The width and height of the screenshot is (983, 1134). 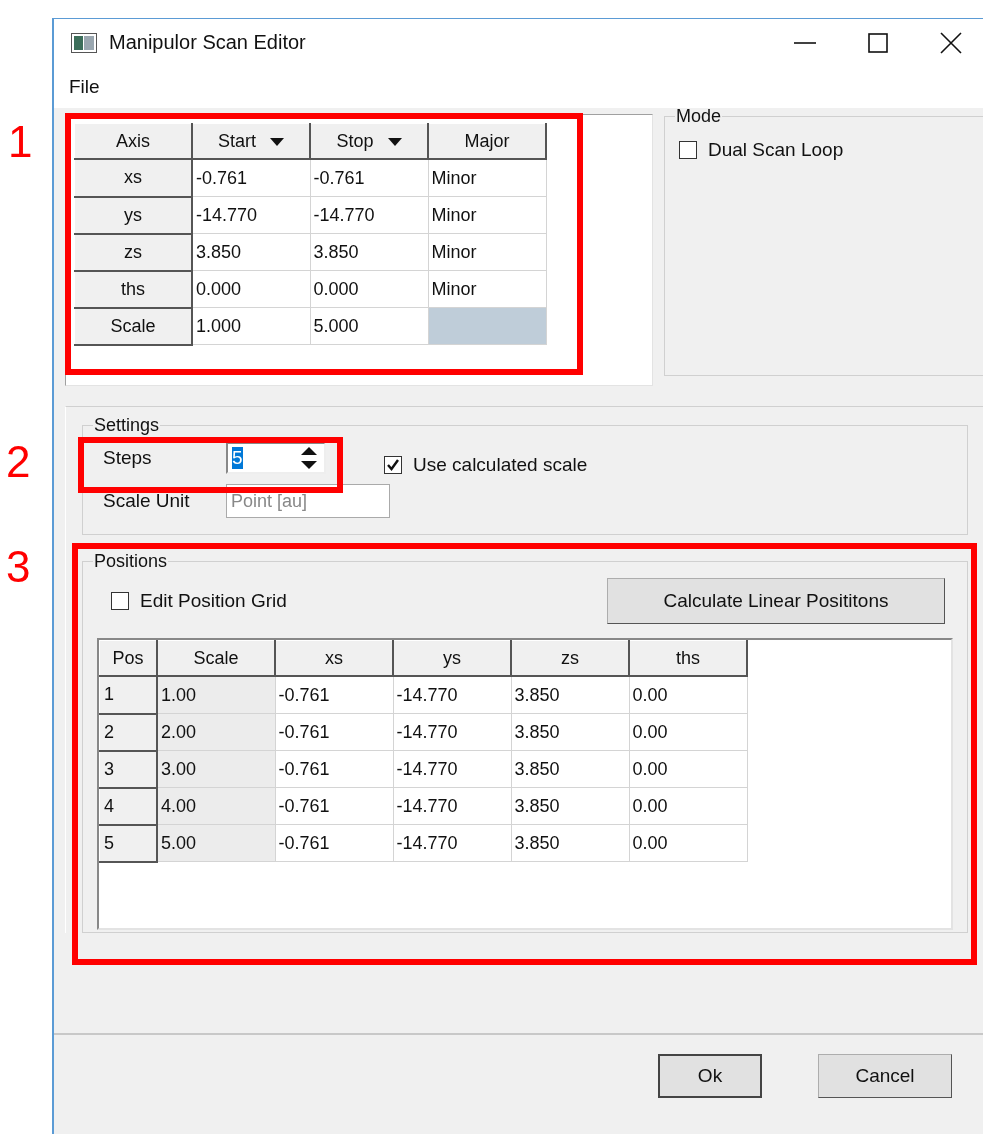 I want to click on annotation-number: 2, so click(x=18, y=462).